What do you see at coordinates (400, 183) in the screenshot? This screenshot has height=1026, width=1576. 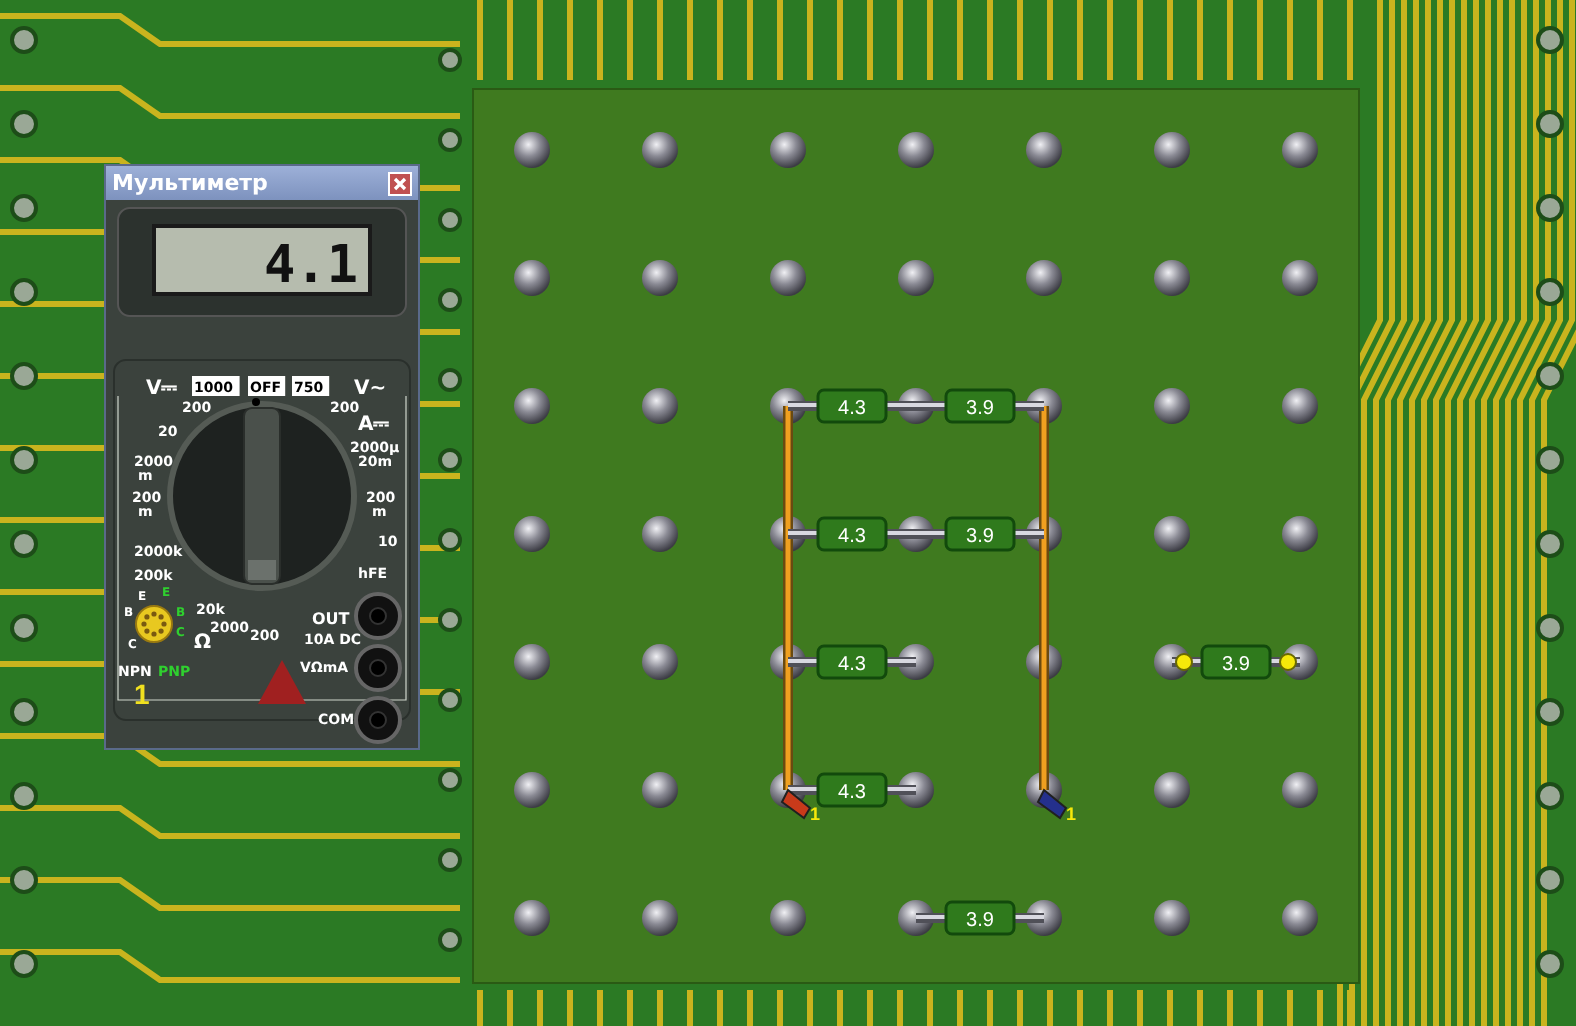 I see `close-icon` at bounding box center [400, 183].